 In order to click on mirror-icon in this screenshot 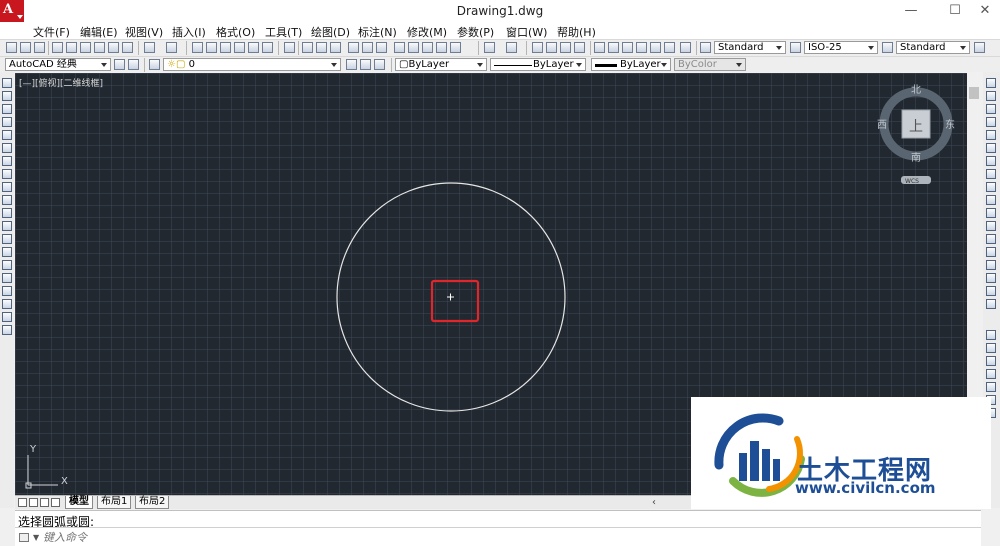, I will do `click(991, 109)`.